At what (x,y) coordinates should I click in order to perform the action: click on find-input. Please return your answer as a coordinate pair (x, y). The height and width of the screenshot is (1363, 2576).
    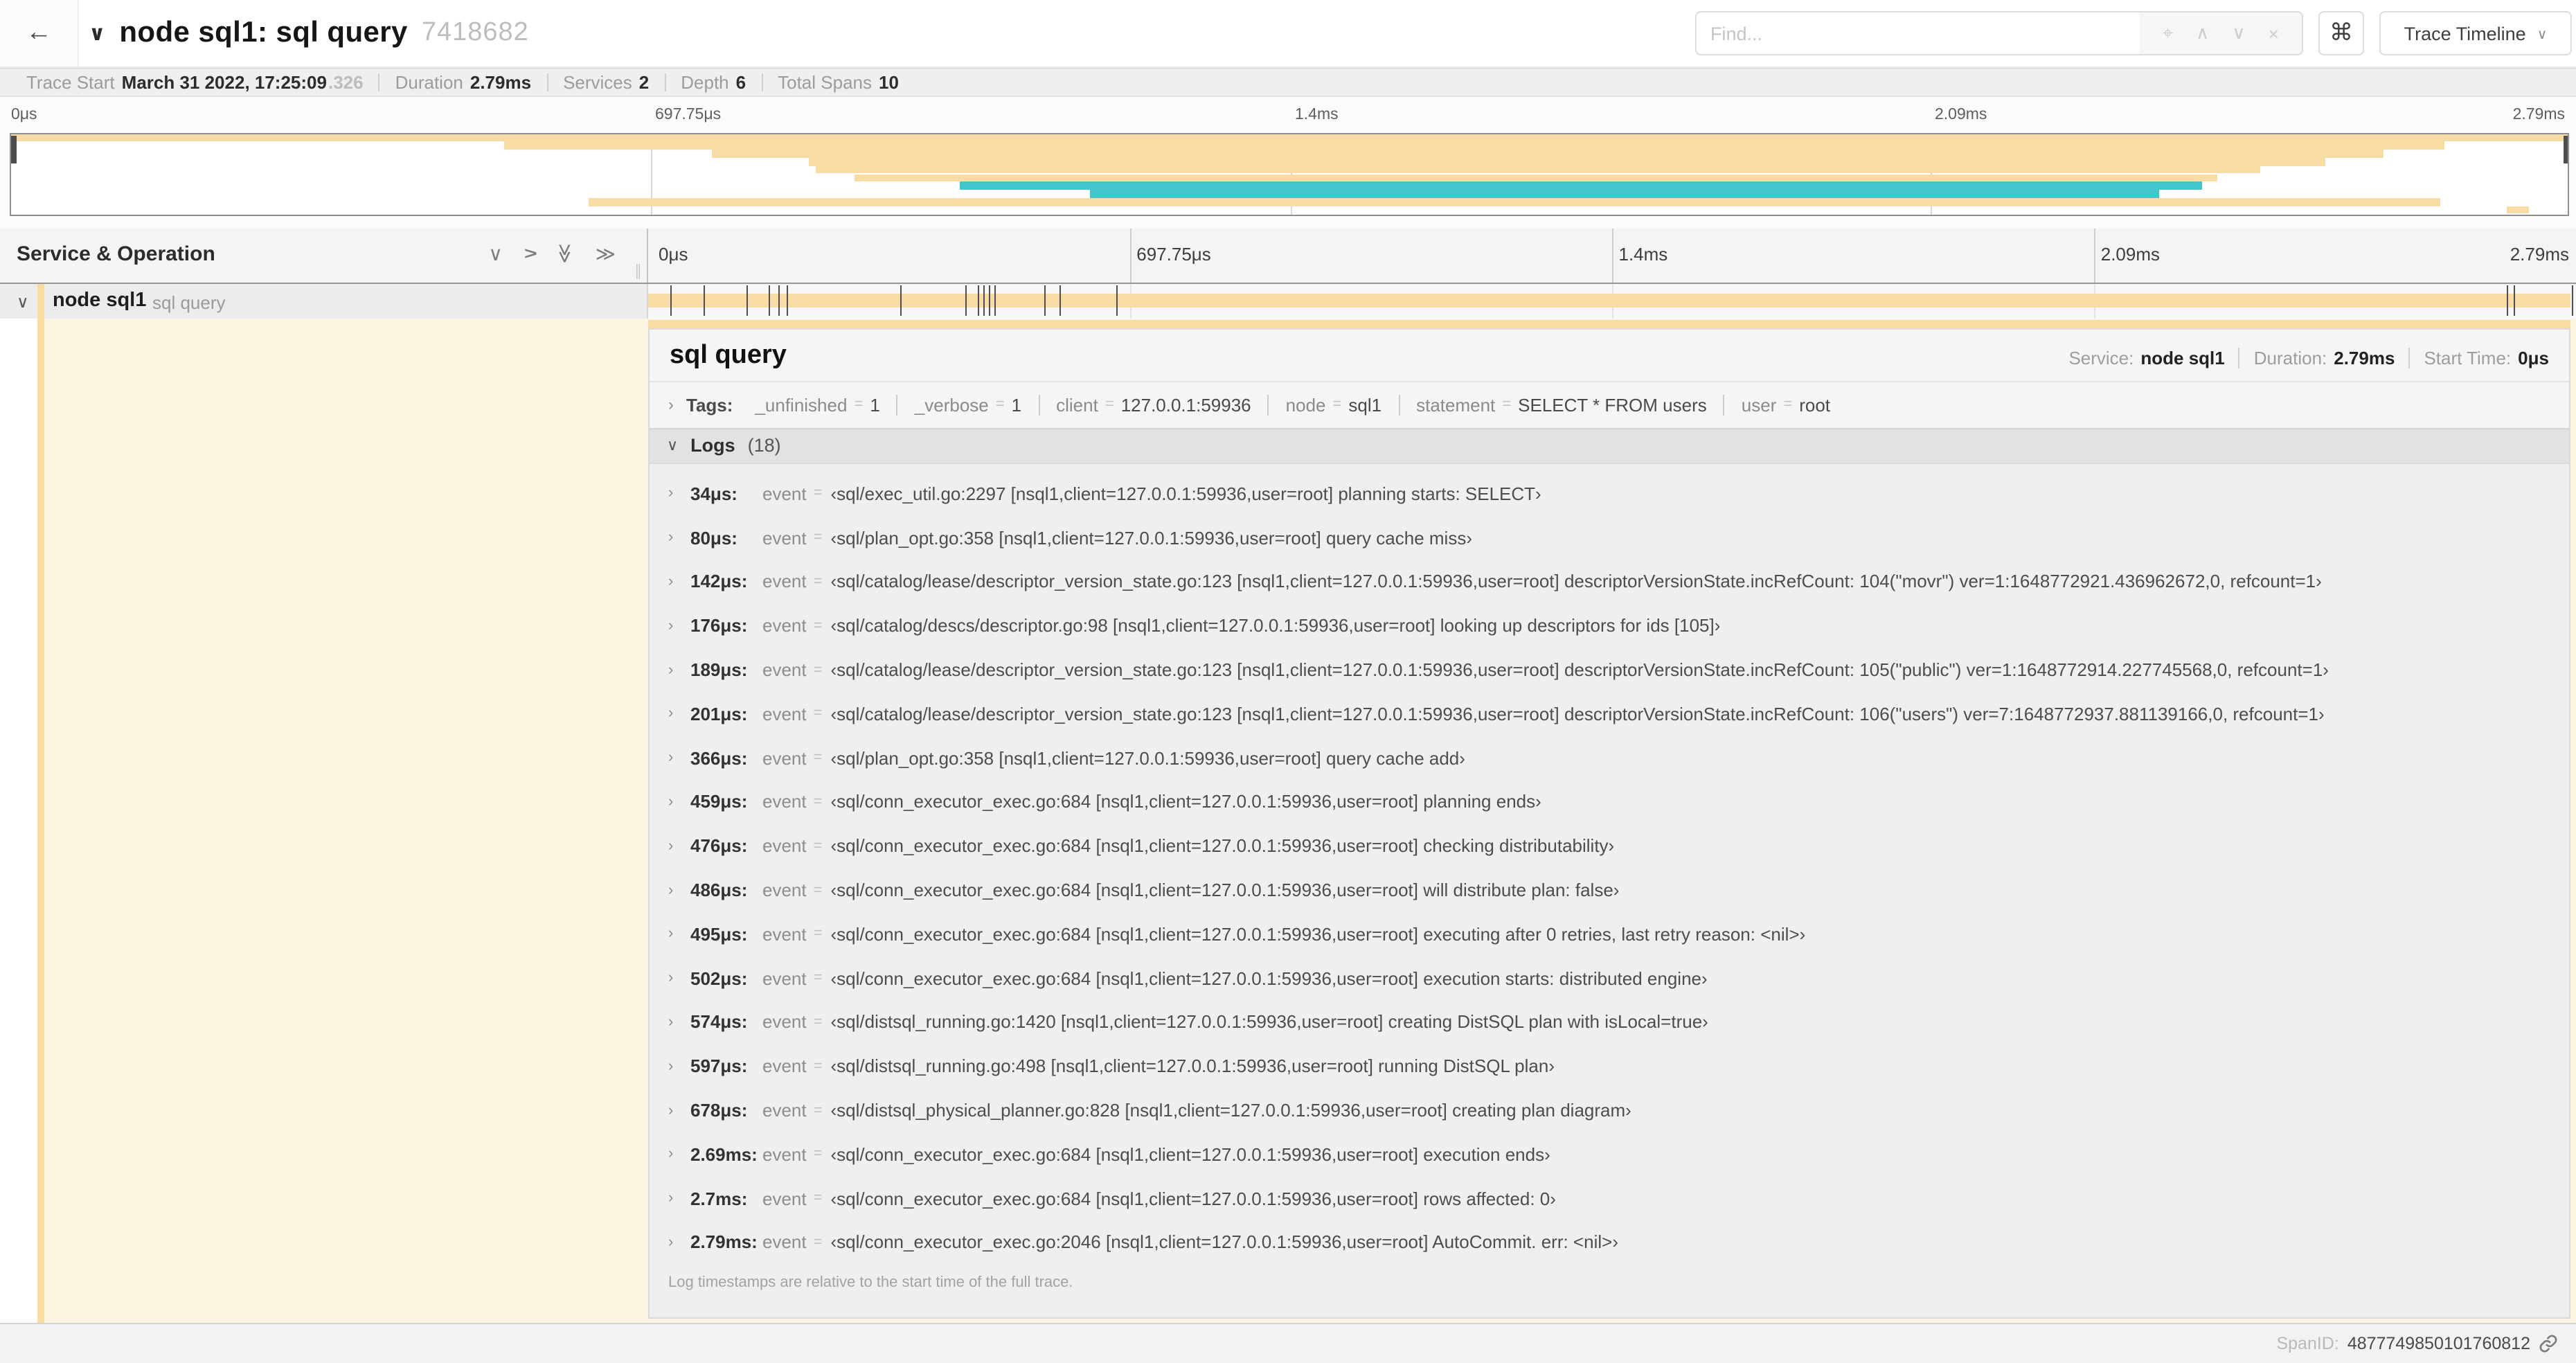
    Looking at the image, I should click on (1918, 33).